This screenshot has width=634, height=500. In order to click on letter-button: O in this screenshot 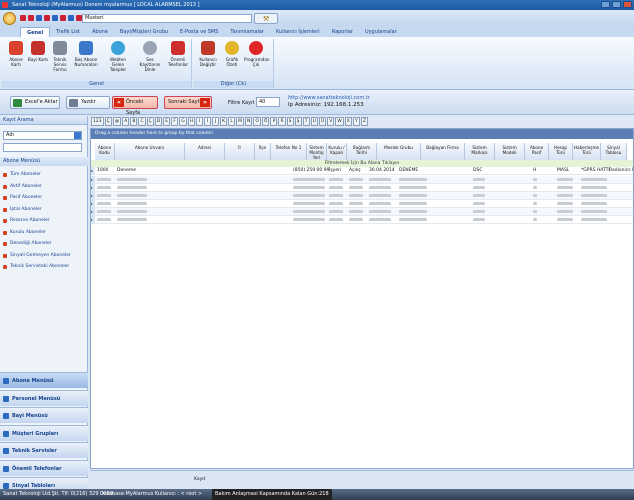, I will do `click(257, 121)`.